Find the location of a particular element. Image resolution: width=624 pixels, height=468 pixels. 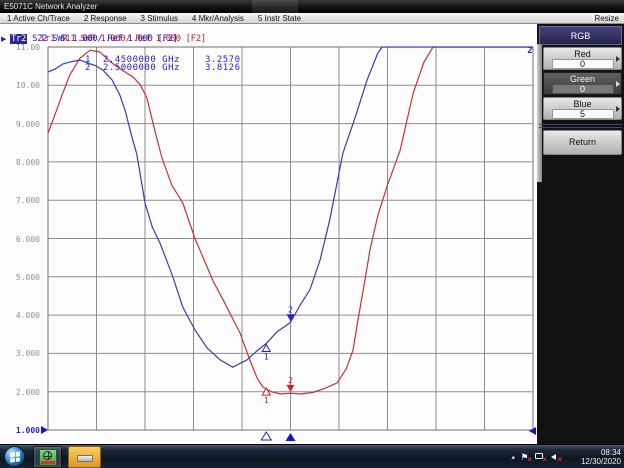

menu-item-1: 1 Active Ch/Trace is located at coordinates (38, 18).